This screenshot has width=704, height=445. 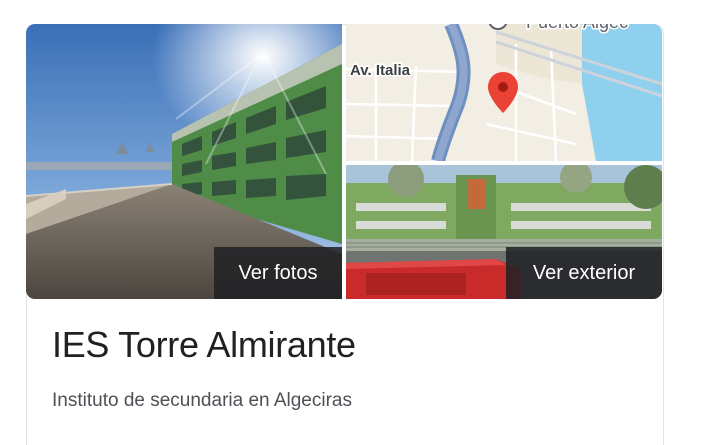 I want to click on view-exterior-label: Ver exterior, so click(x=584, y=272).